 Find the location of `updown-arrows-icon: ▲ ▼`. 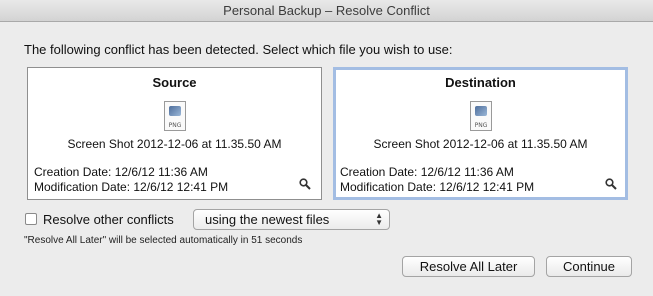

updown-arrows-icon: ▲ ▼ is located at coordinates (379, 219).